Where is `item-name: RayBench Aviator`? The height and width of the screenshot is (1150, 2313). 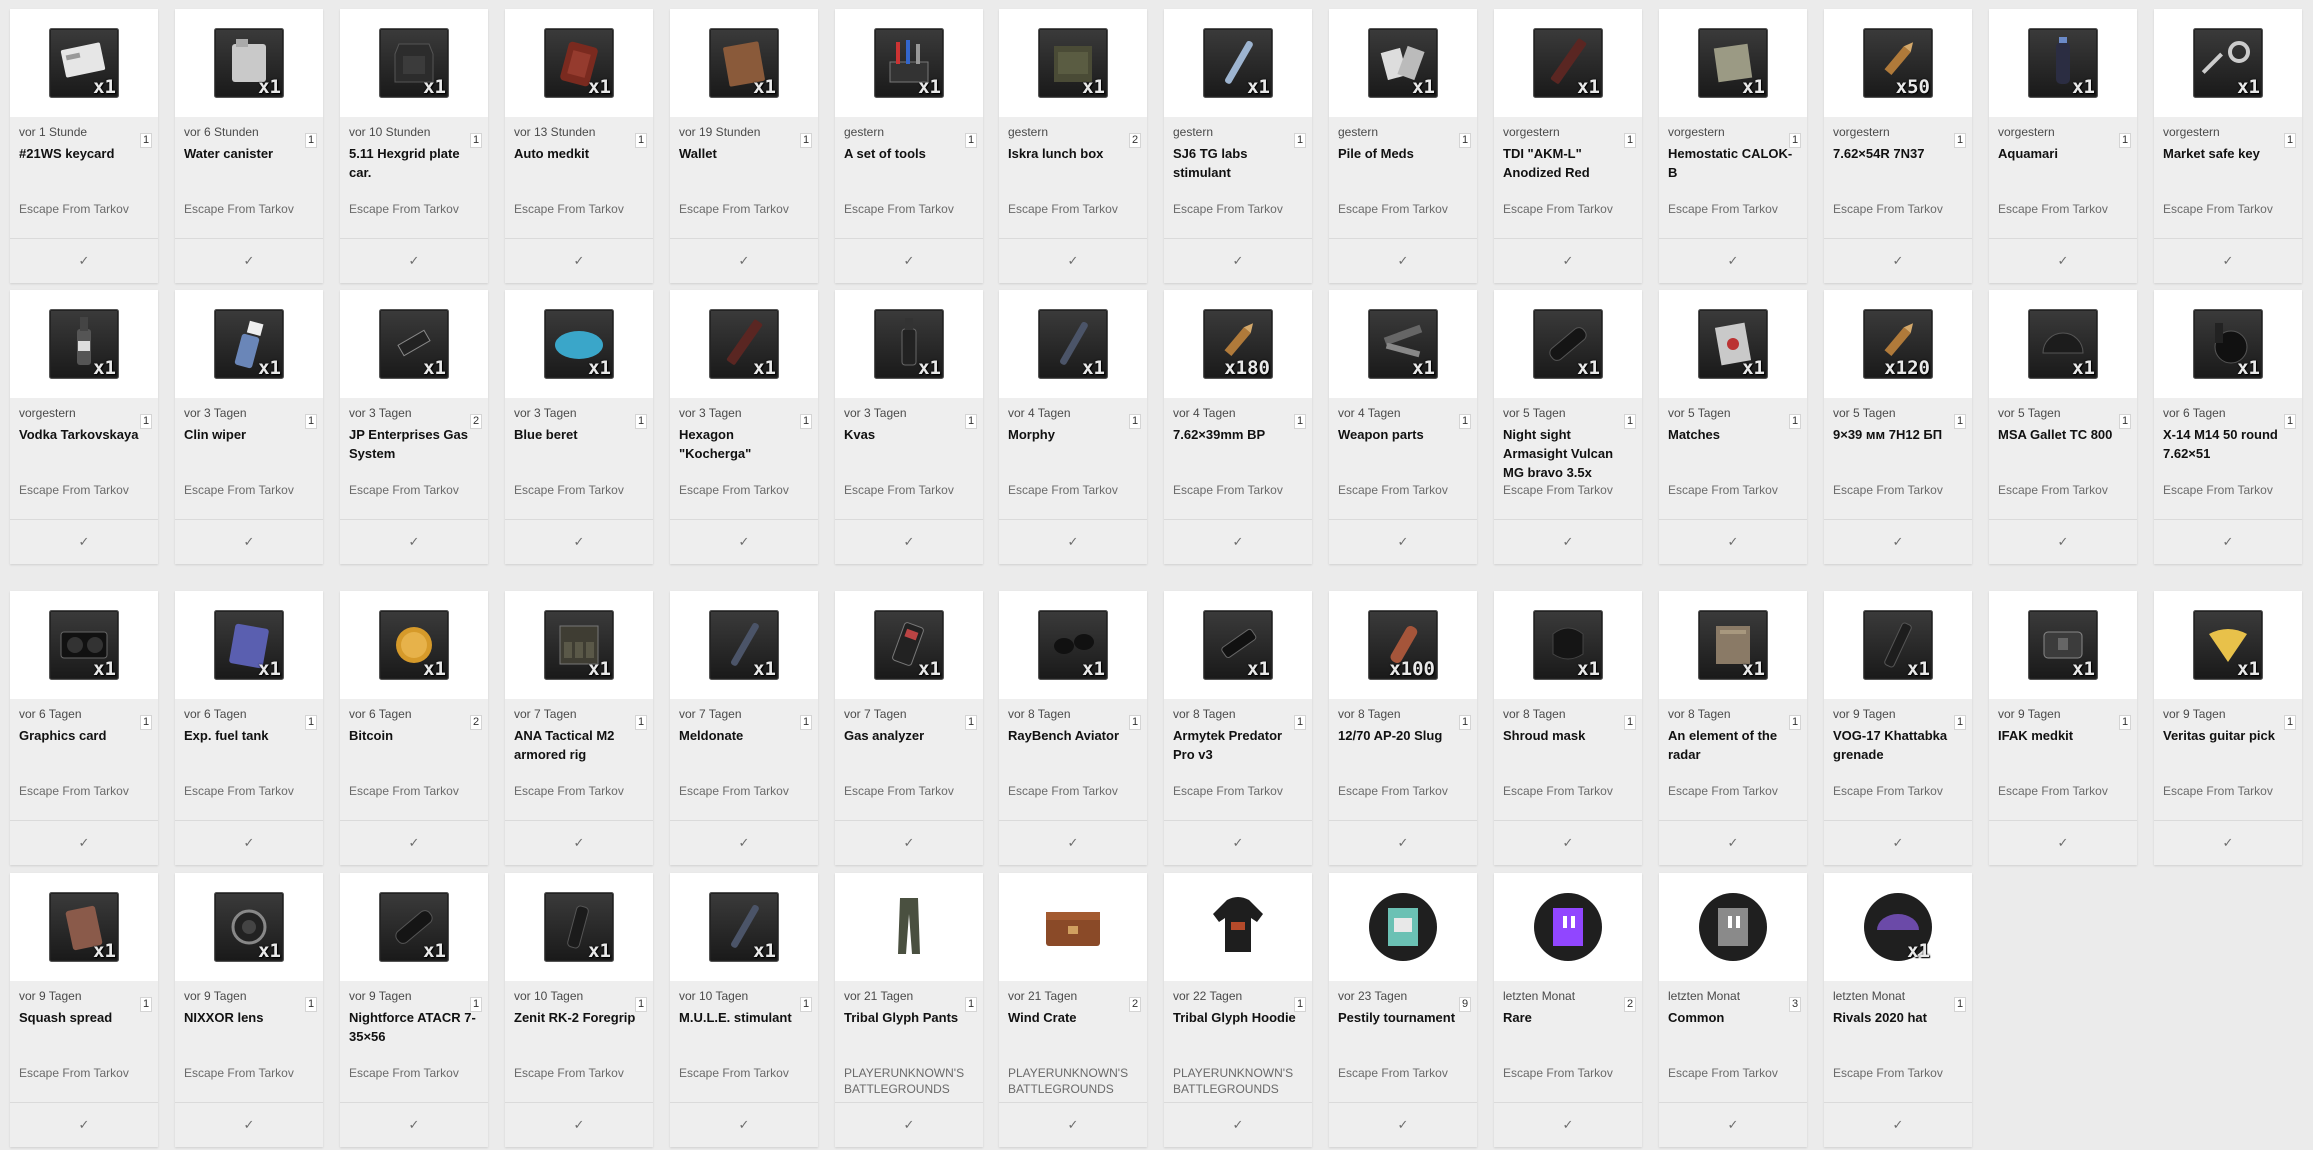
item-name: RayBench Aviator is located at coordinates (1073, 754).